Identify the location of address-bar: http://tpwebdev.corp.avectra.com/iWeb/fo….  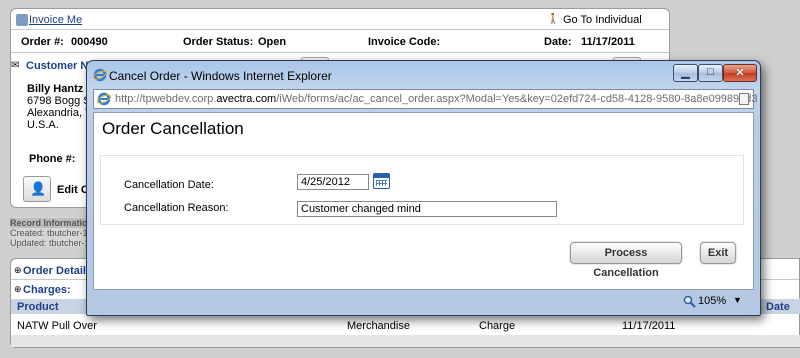
(425, 99).